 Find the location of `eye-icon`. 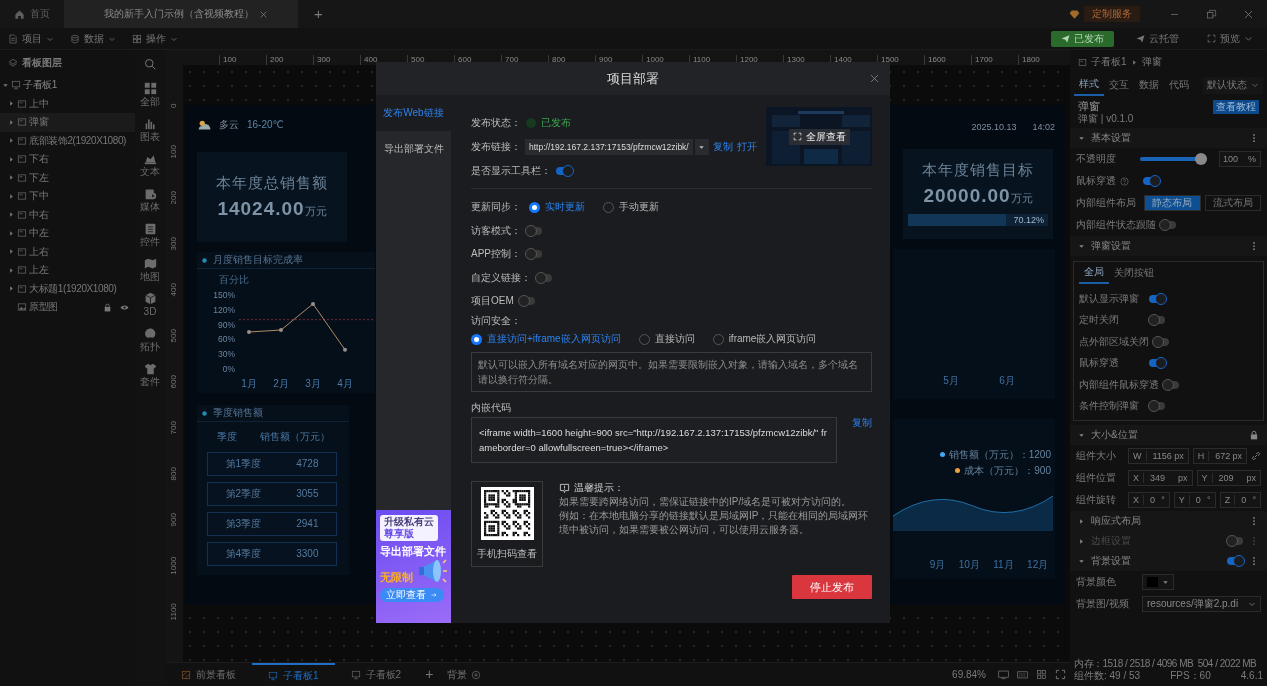

eye-icon is located at coordinates (124, 307).